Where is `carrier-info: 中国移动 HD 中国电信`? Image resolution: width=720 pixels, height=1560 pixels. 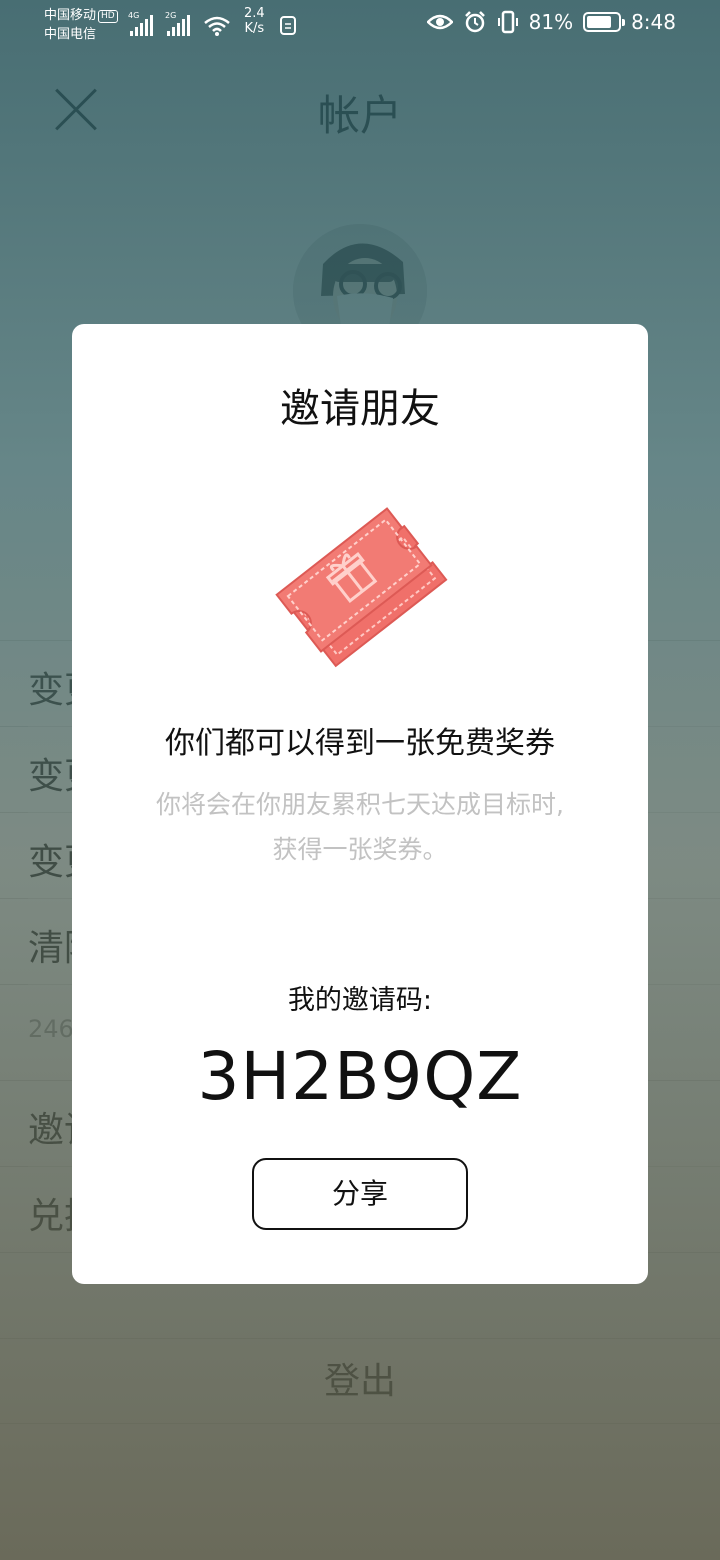 carrier-info: 中国移动 HD 中国电信 is located at coordinates (81, 25).